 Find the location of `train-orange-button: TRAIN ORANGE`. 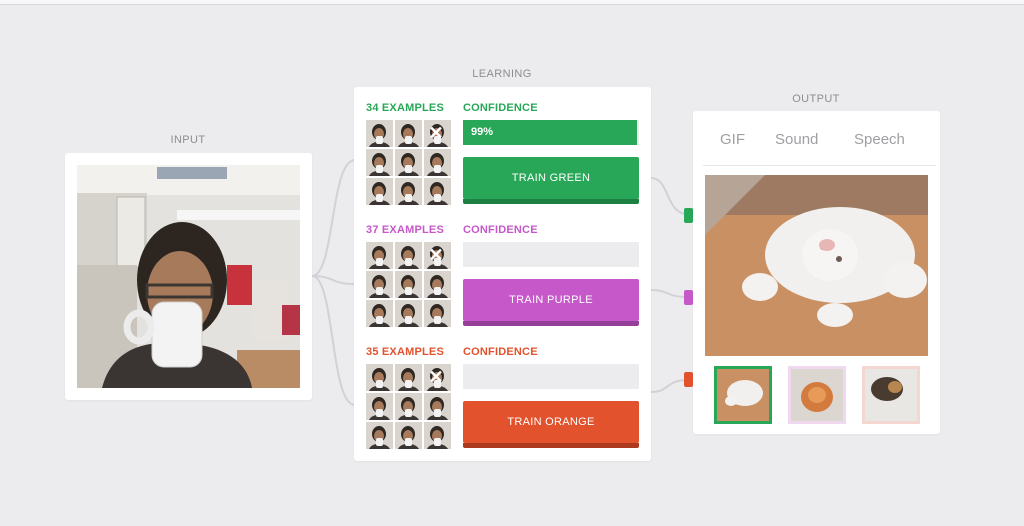

train-orange-button: TRAIN ORANGE is located at coordinates (551, 424).